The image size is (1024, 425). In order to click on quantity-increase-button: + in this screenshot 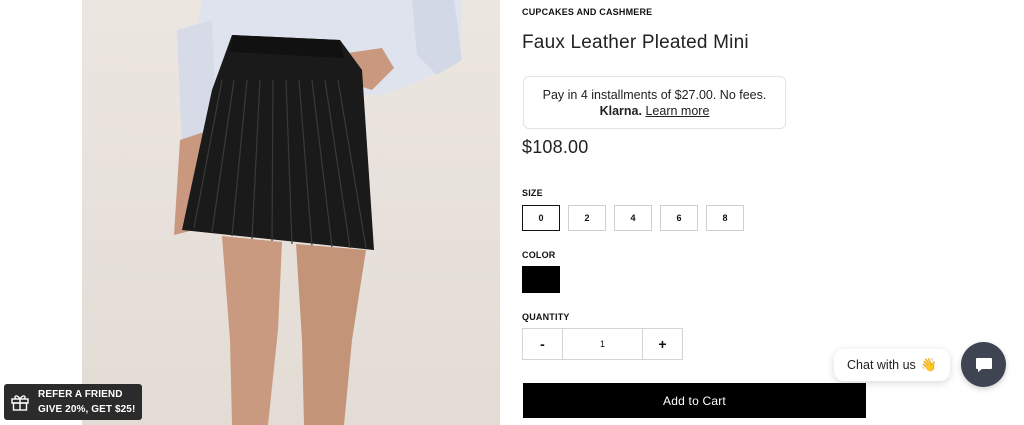, I will do `click(662, 344)`.